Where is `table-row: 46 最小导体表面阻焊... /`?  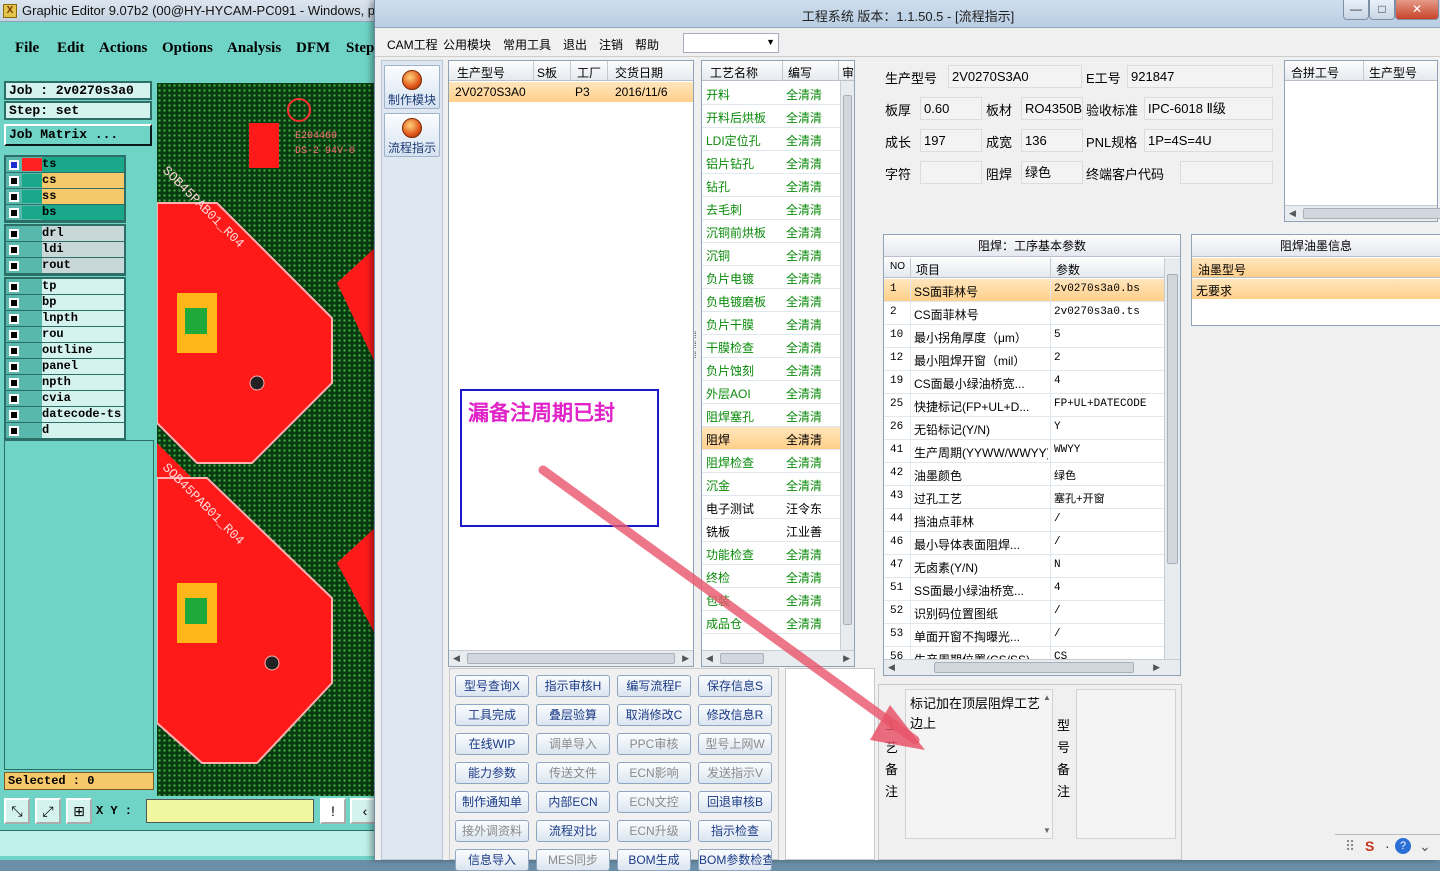
table-row: 46 最小导体表面阻焊... / is located at coordinates (1024, 543).